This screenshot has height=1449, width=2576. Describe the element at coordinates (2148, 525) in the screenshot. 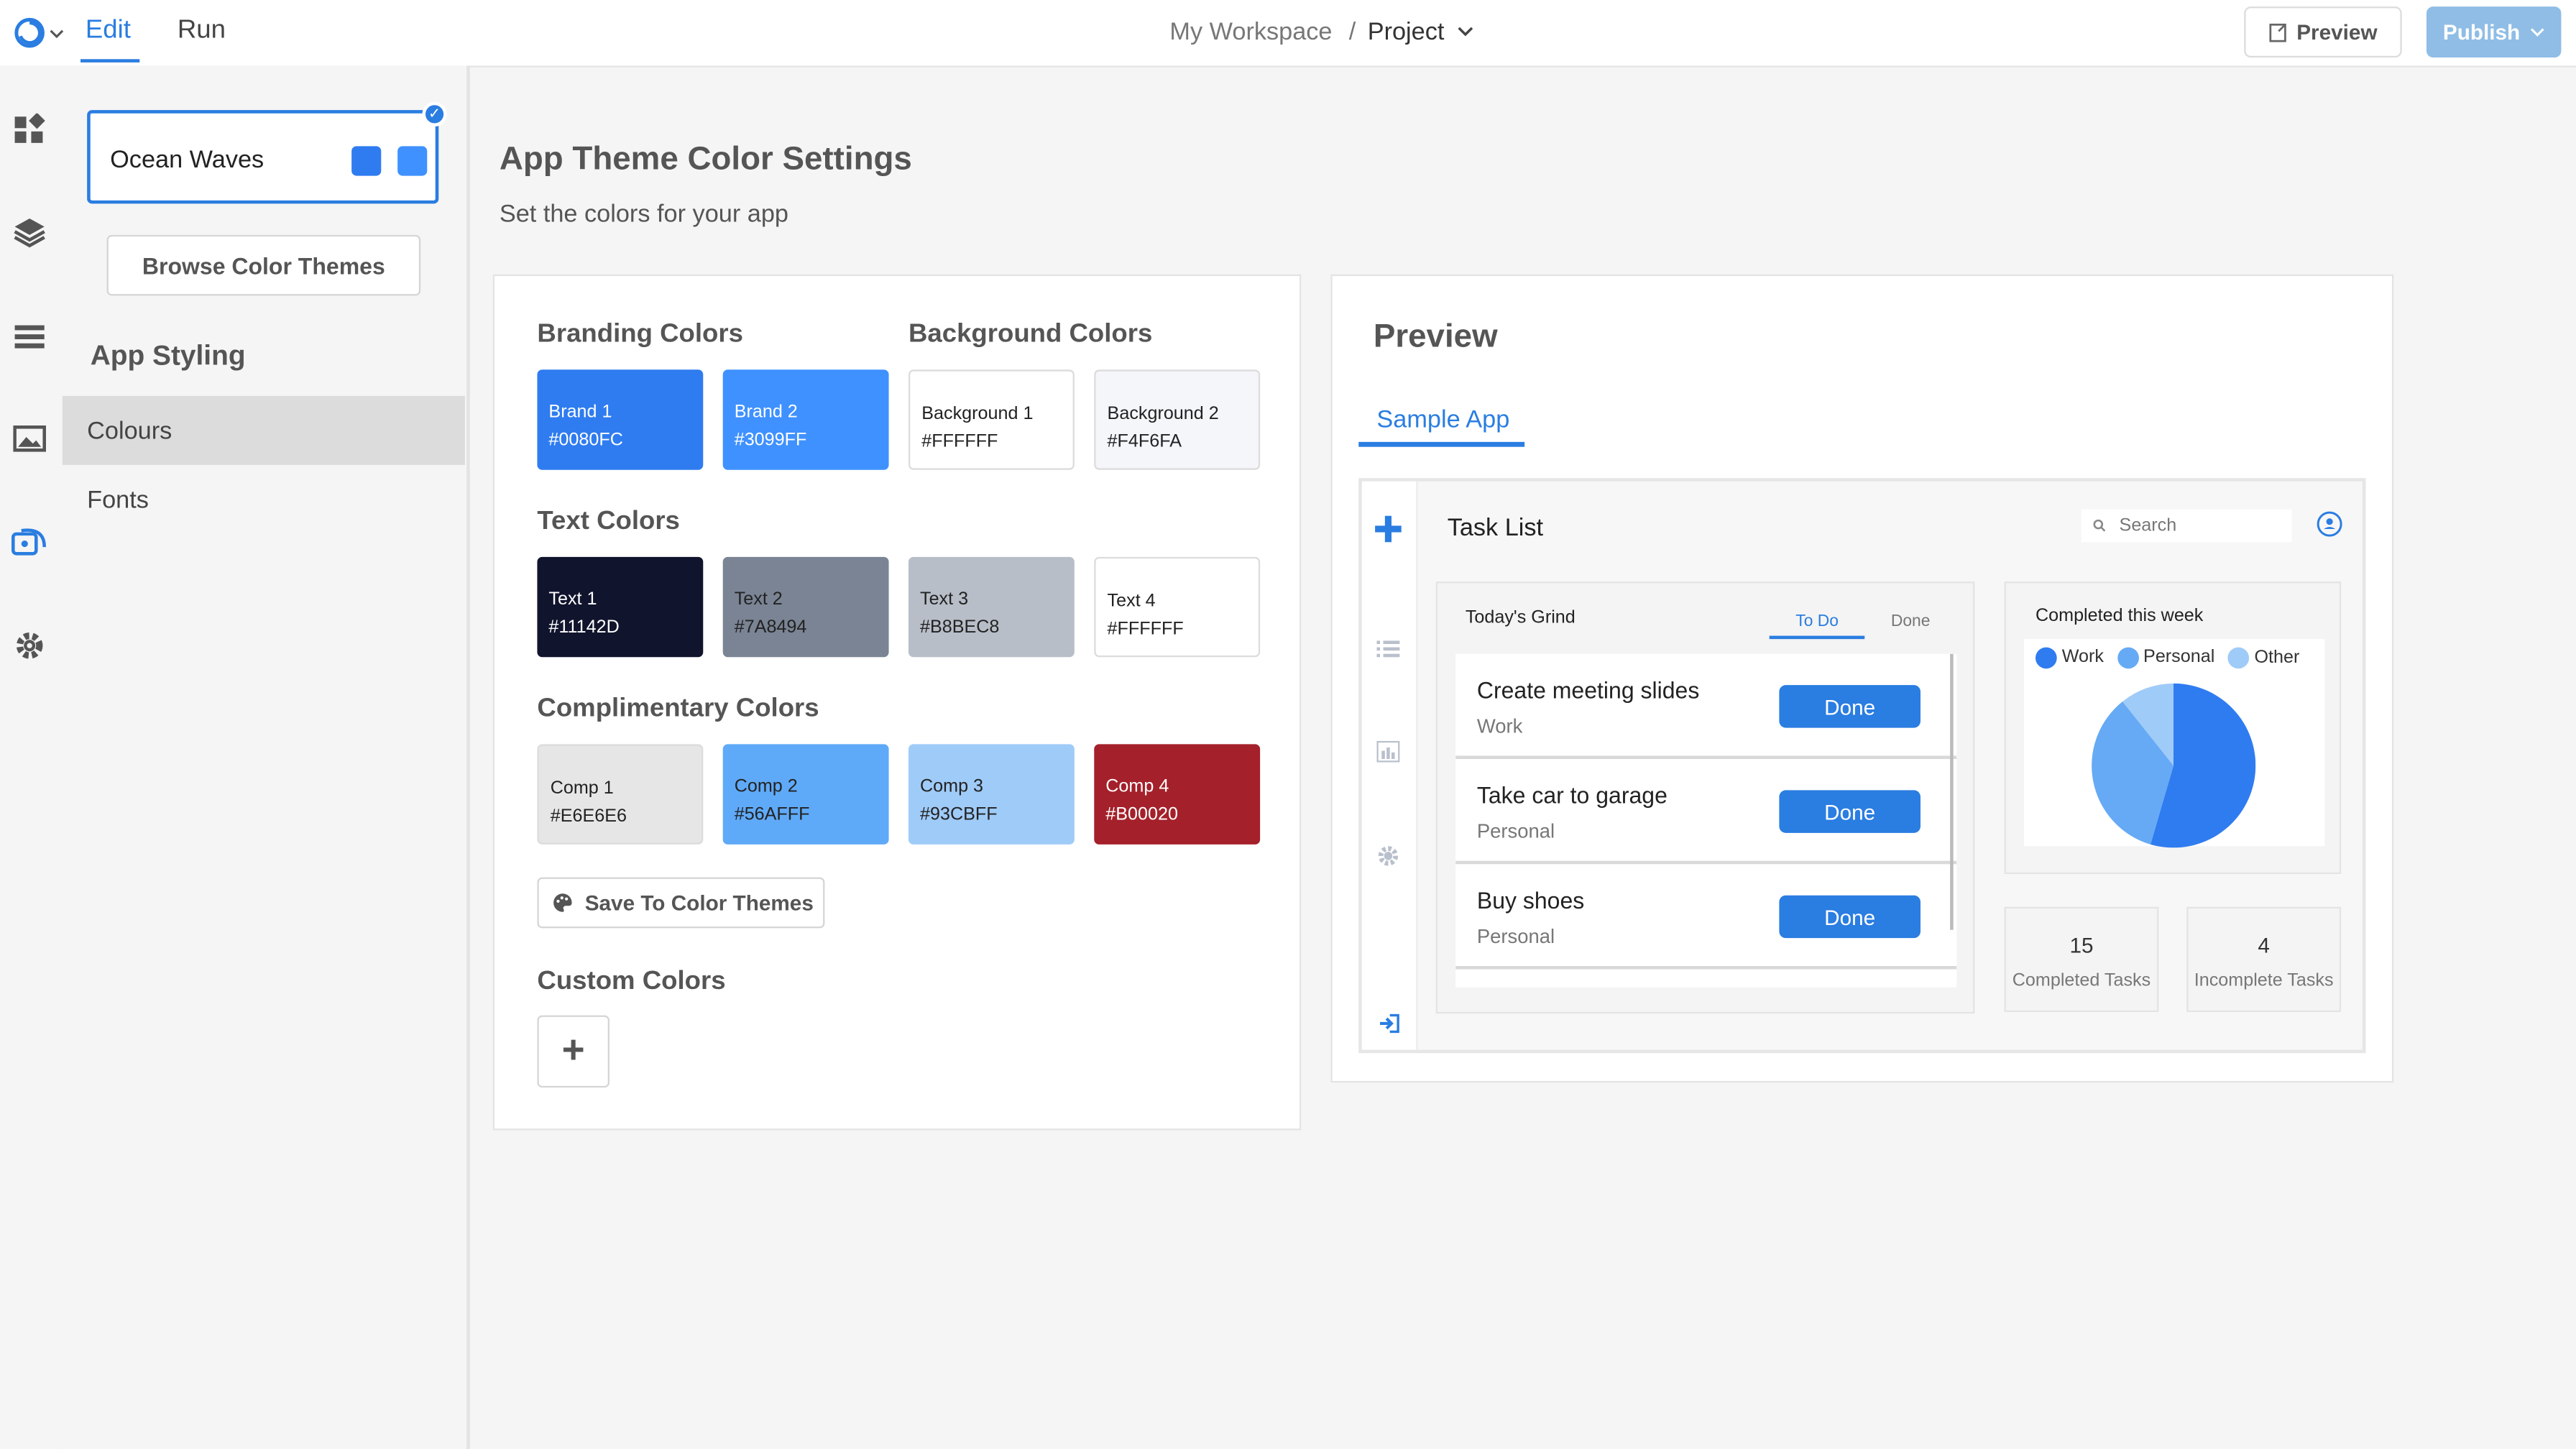

I see `search-placeholder: Search` at that location.